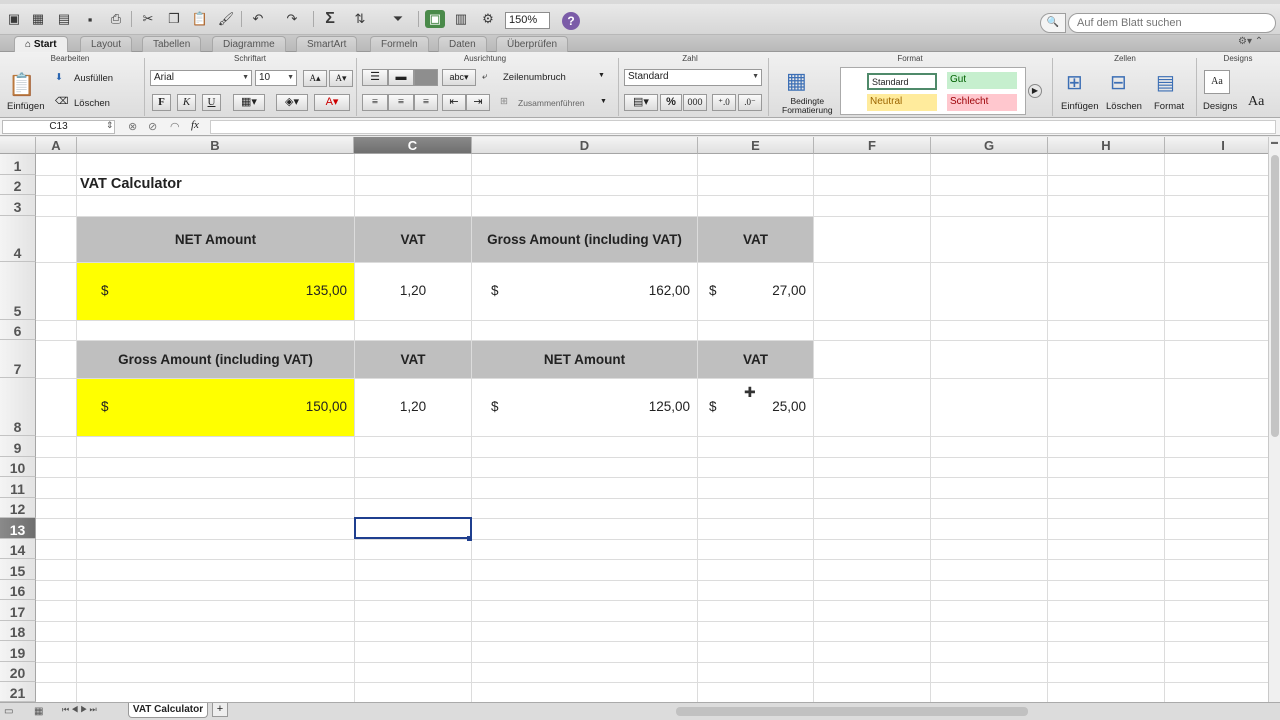  Describe the element at coordinates (807, 106) in the screenshot. I see `conditional-format-button: Bedingte Formatierung` at that location.